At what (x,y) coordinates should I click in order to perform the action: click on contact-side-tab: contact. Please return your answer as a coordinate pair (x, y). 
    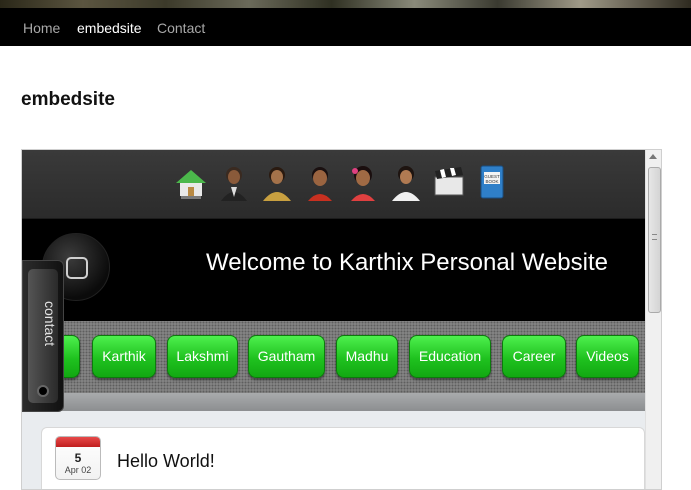
    Looking at the image, I should click on (43, 336).